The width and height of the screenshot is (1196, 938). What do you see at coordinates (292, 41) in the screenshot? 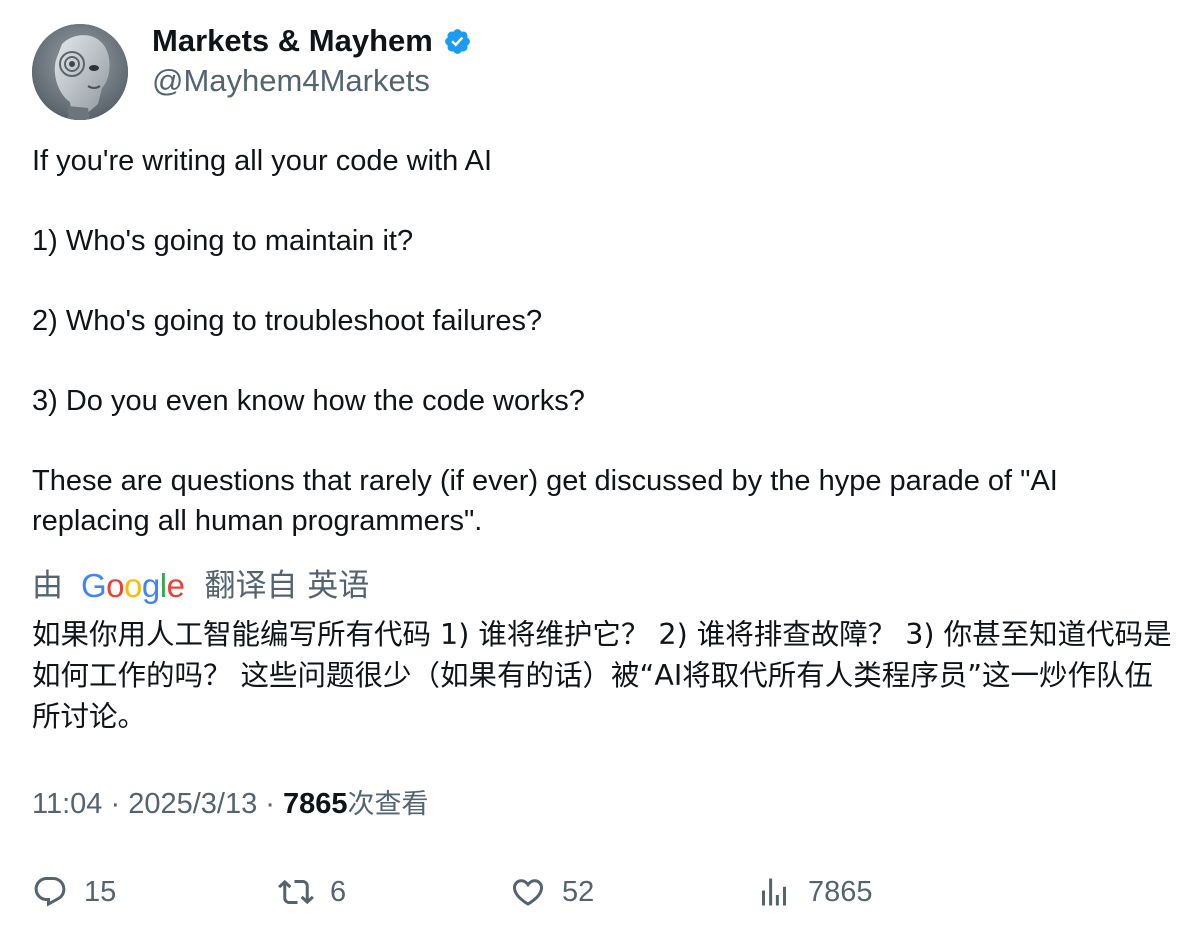
I see `author-name-text: Markets & Mayhem` at bounding box center [292, 41].